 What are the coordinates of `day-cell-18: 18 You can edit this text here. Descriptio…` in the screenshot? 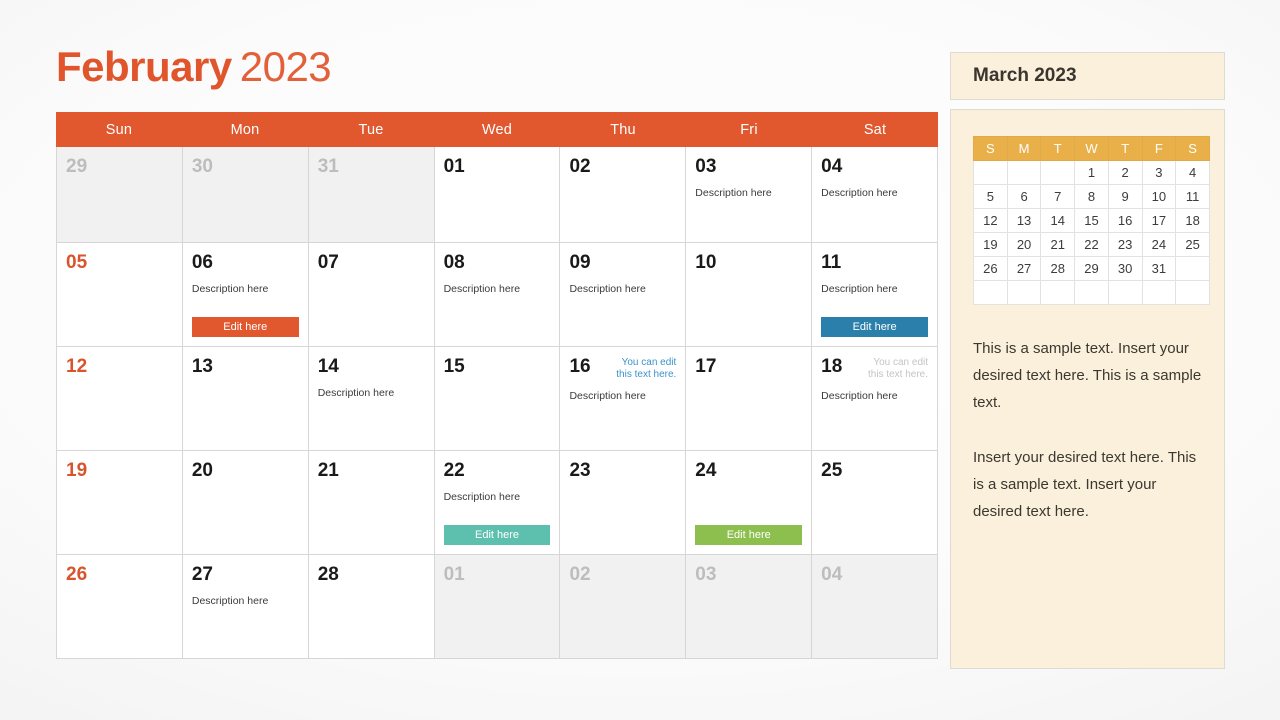 It's located at (875, 399).